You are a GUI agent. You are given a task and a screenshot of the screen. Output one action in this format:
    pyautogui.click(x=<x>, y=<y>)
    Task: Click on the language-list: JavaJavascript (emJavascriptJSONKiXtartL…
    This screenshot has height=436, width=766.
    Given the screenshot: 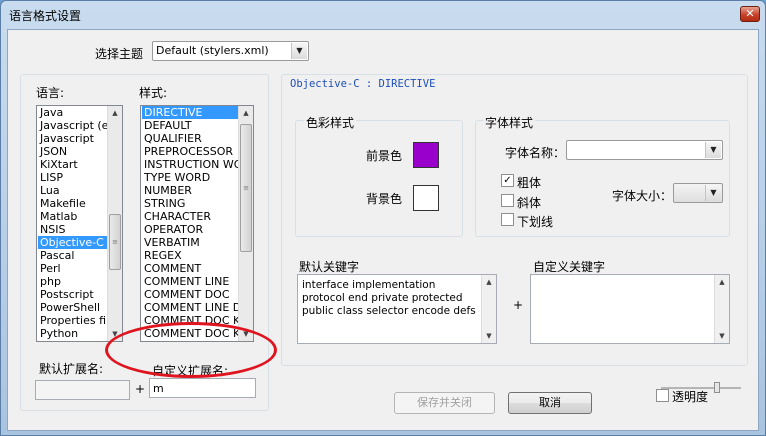 What is the action you would take?
    pyautogui.click(x=79, y=223)
    